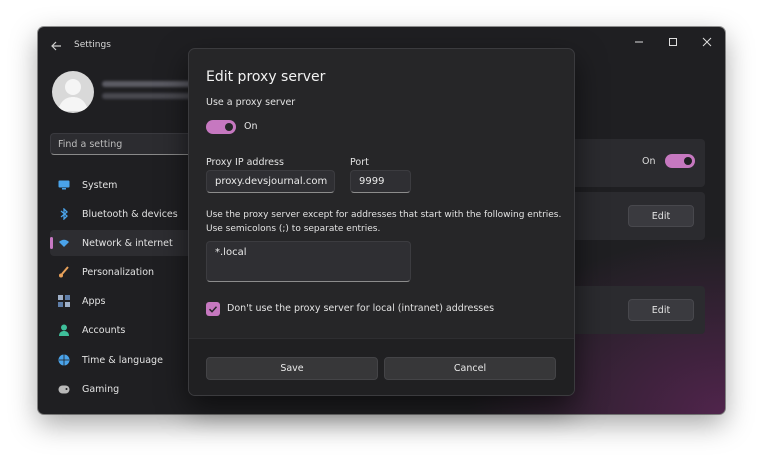 This screenshot has width=768, height=471. I want to click on maximize-button, so click(673, 42).